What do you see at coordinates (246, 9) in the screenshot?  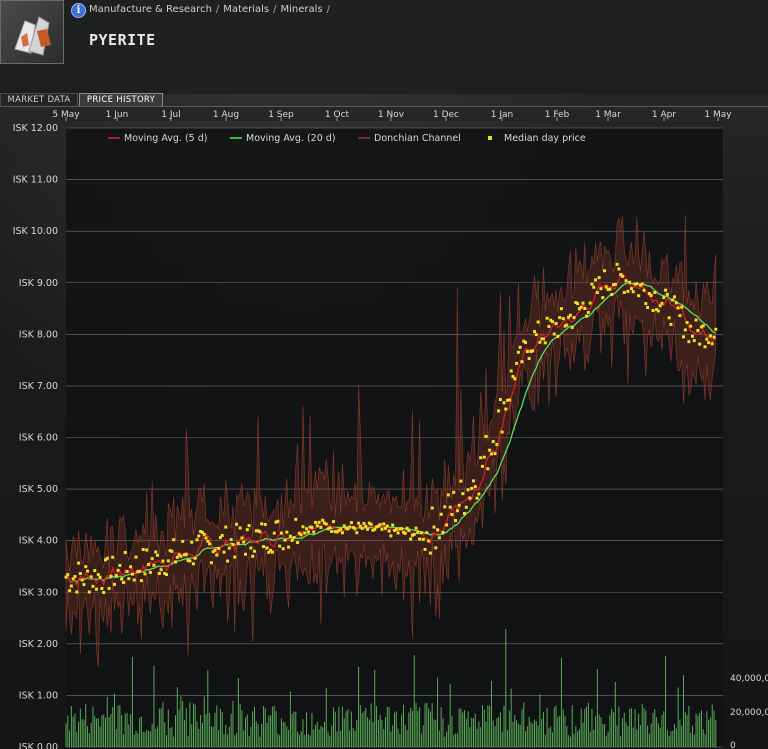 I see `breadcrumb-item: Materials` at bounding box center [246, 9].